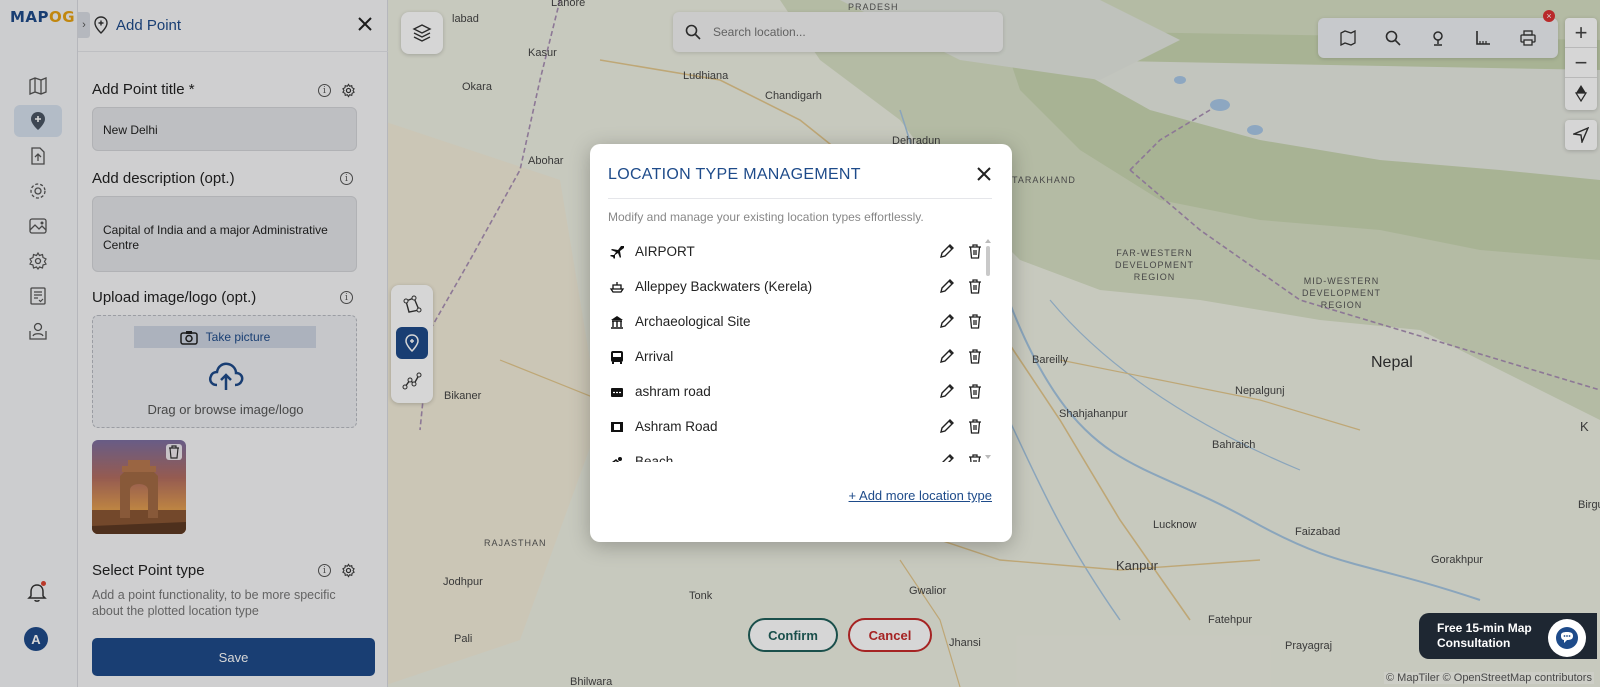  I want to click on list-scrollbar, so click(988, 349).